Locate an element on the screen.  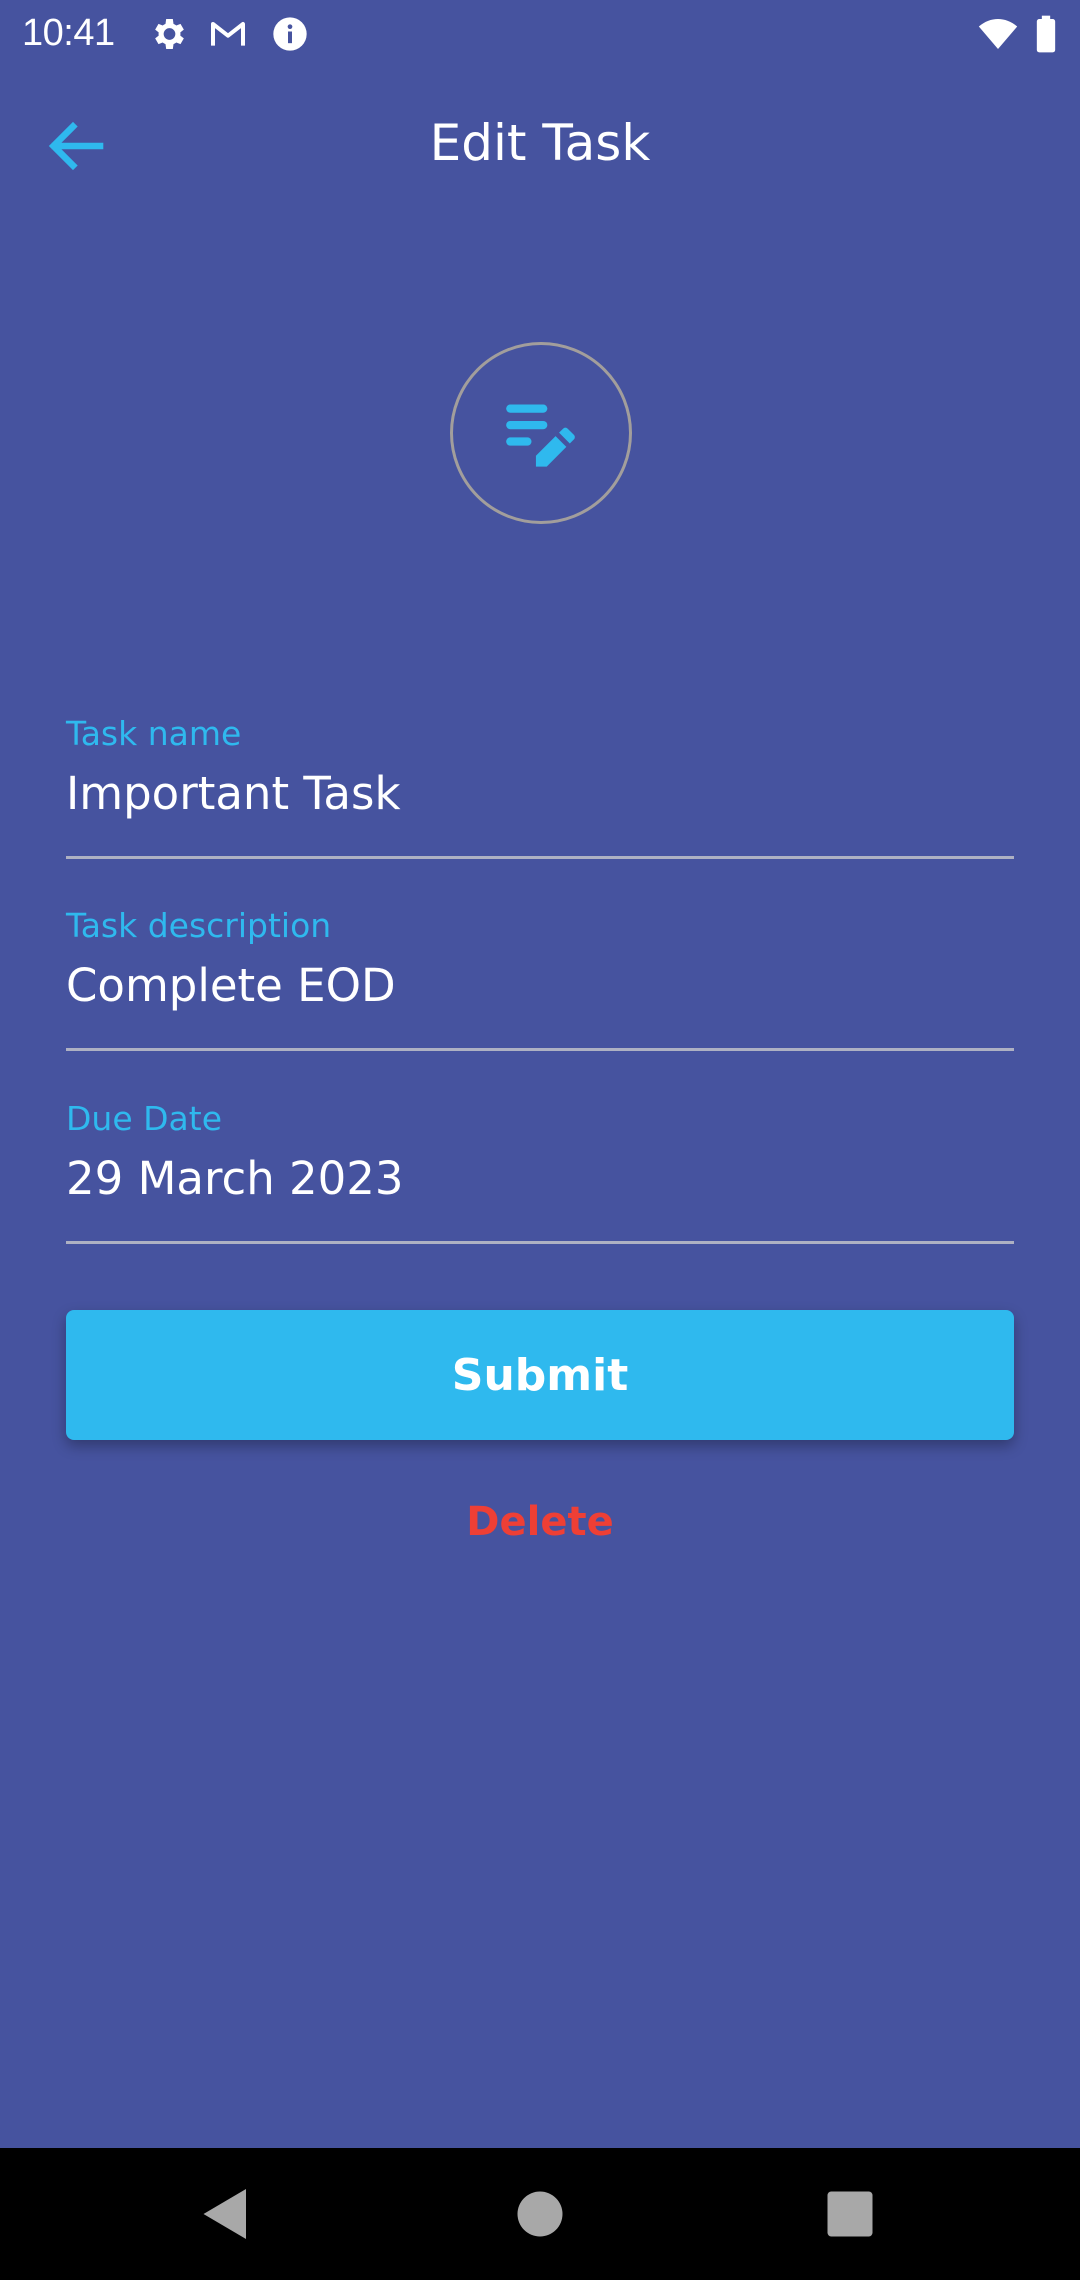
task-description-field: Task description Complete EOD is located at coordinates (540, 989).